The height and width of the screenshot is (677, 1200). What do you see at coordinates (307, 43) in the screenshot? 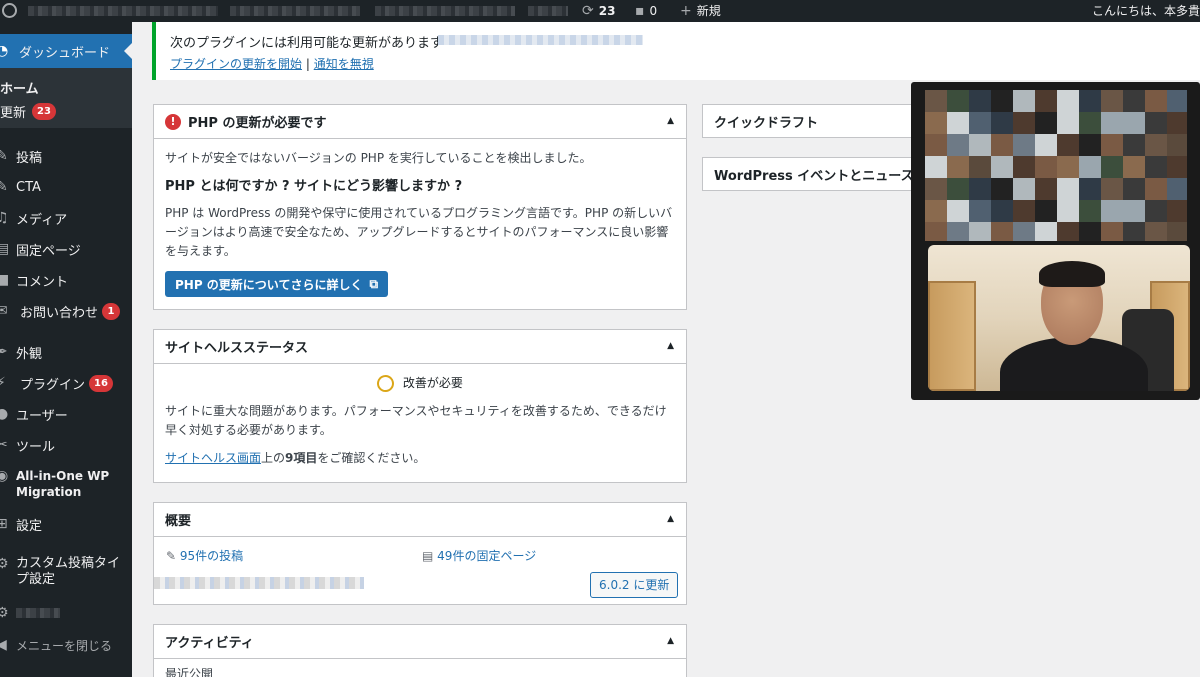
I see `notice-message: 次のプラグインには利用可能な更新があります` at bounding box center [307, 43].